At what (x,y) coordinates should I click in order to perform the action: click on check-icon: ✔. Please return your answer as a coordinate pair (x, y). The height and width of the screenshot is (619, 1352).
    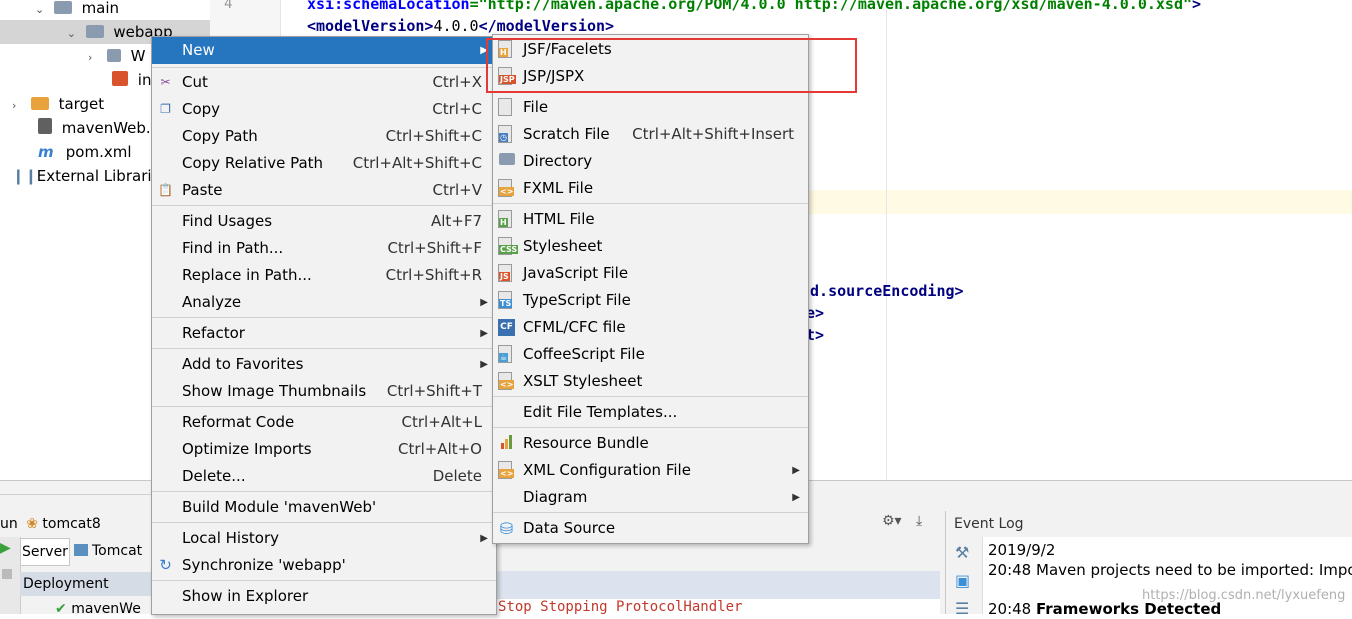
    Looking at the image, I should click on (61, 609).